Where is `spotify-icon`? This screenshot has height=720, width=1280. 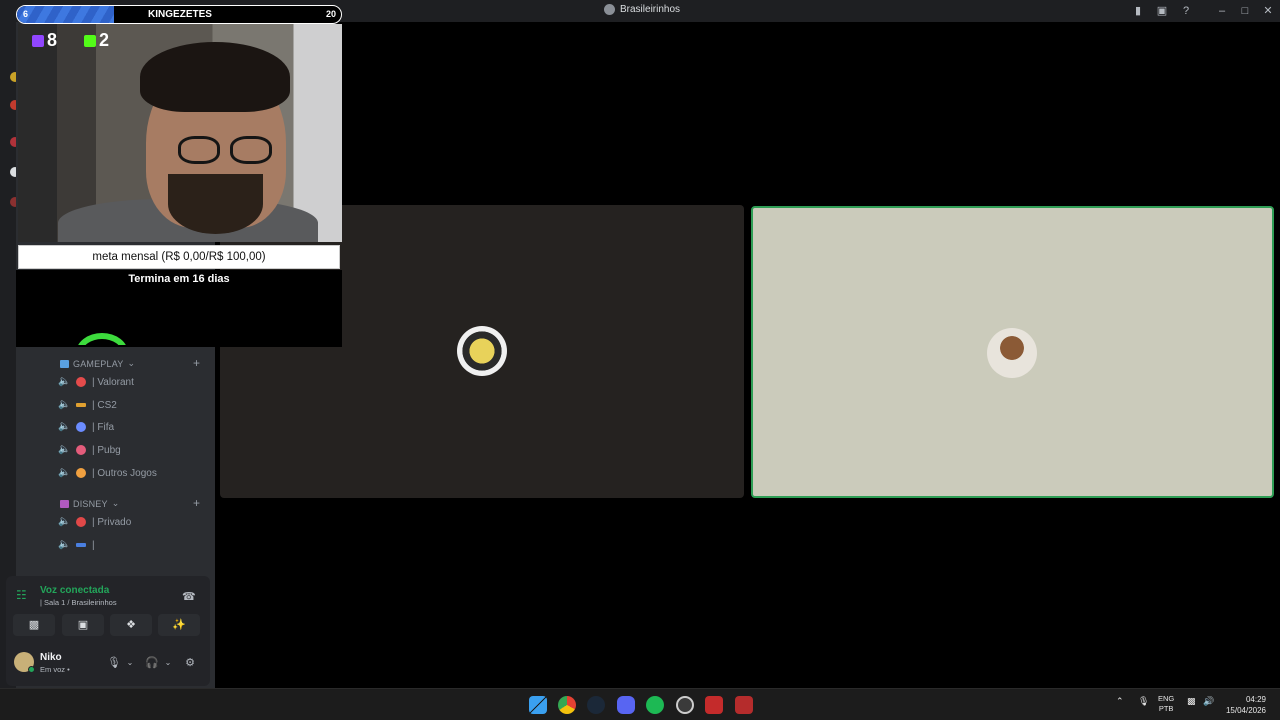
spotify-icon is located at coordinates (655, 705).